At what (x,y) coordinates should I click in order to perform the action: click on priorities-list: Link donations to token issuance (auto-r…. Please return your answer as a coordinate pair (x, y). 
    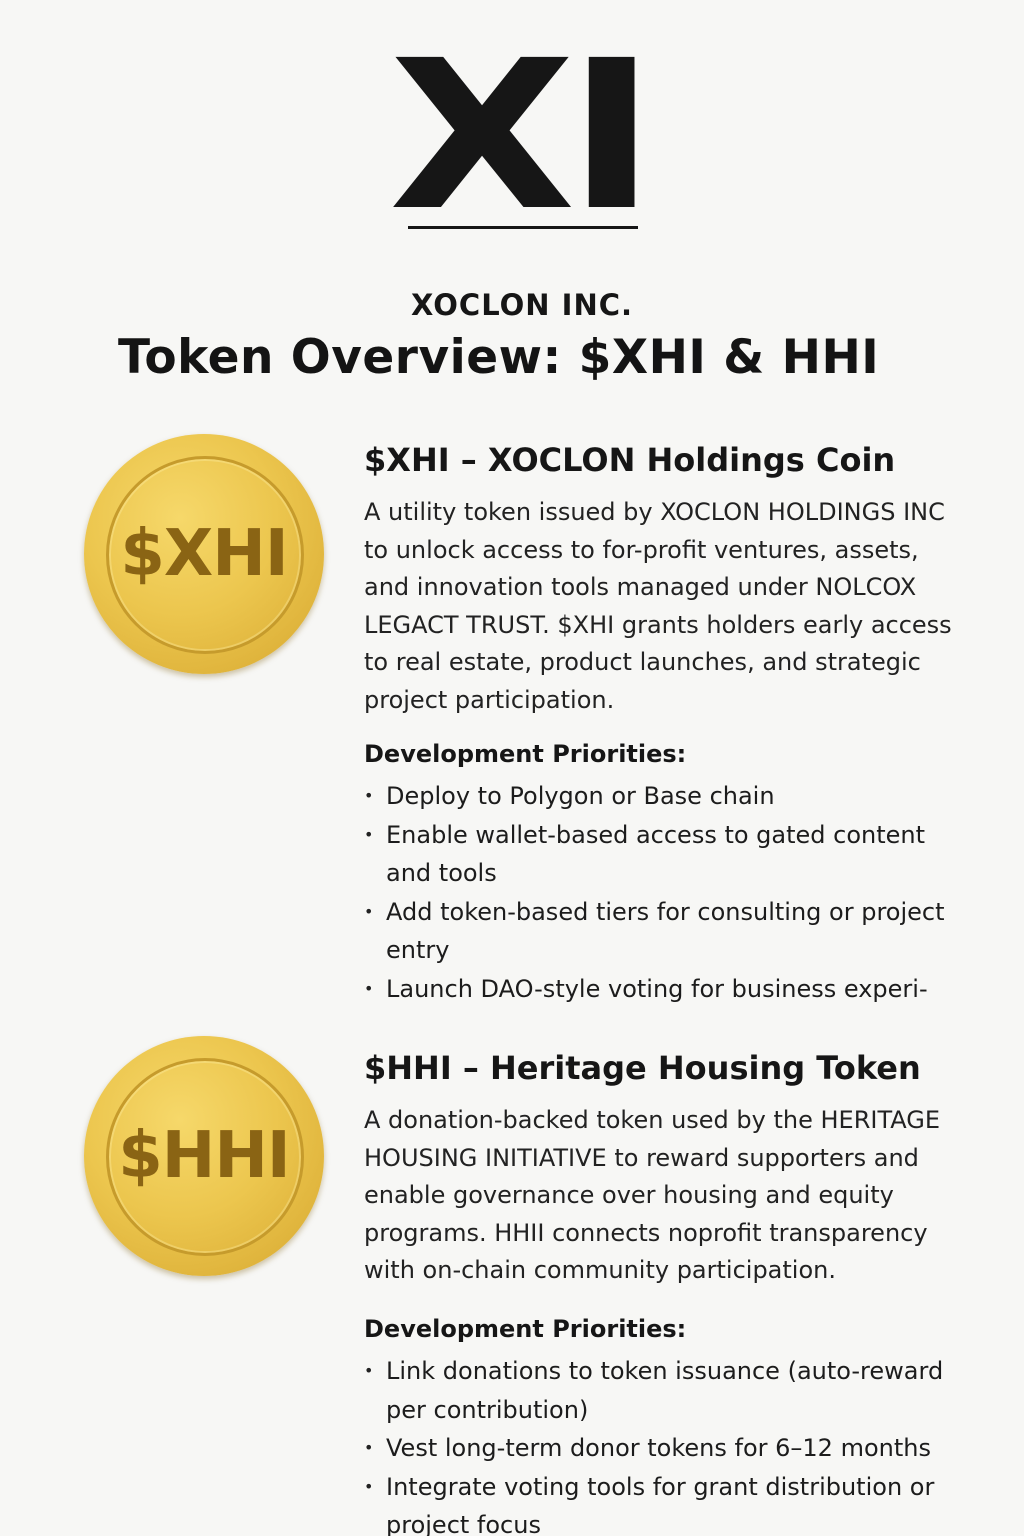
    Looking at the image, I should click on (669, 1444).